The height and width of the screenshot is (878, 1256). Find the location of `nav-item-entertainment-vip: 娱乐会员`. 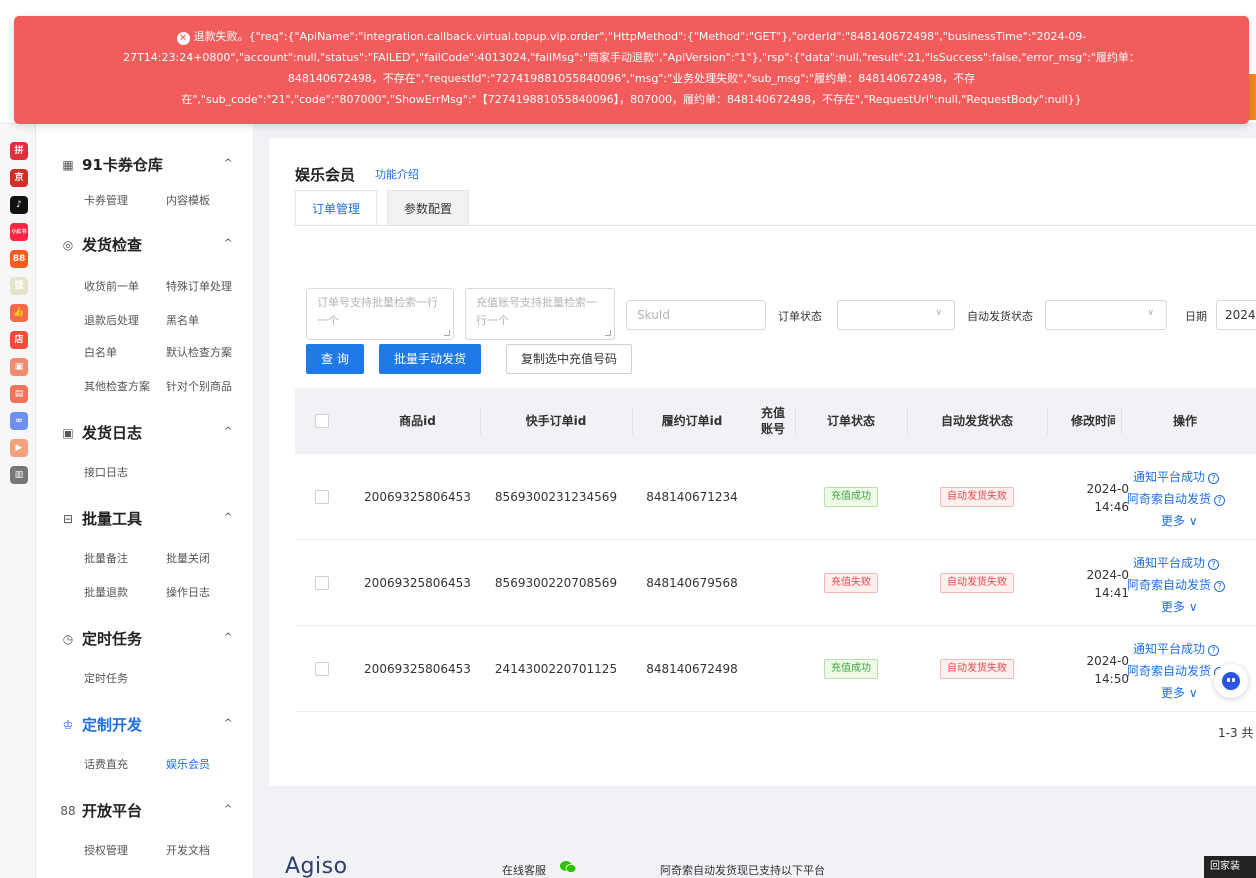

nav-item-entertainment-vip: 娱乐会员 is located at coordinates (188, 764).